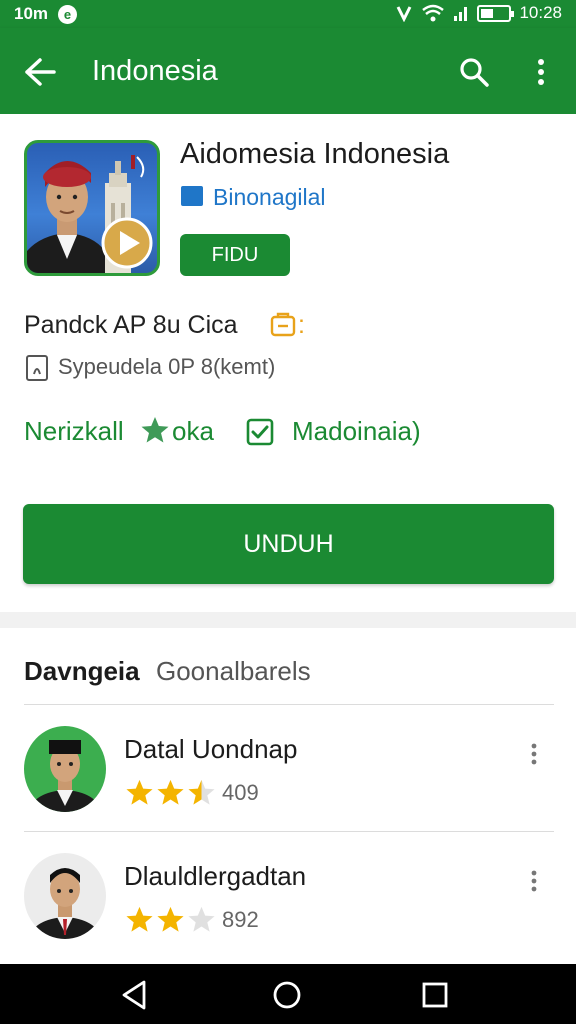  I want to click on developer-icon, so click(192, 196).